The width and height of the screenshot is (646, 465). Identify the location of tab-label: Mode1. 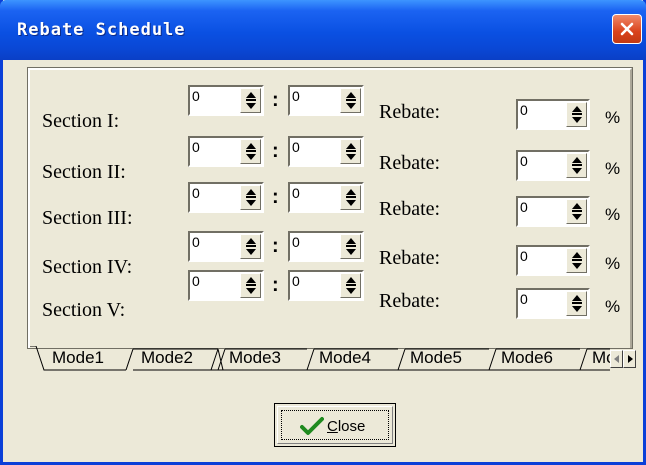
(78, 357).